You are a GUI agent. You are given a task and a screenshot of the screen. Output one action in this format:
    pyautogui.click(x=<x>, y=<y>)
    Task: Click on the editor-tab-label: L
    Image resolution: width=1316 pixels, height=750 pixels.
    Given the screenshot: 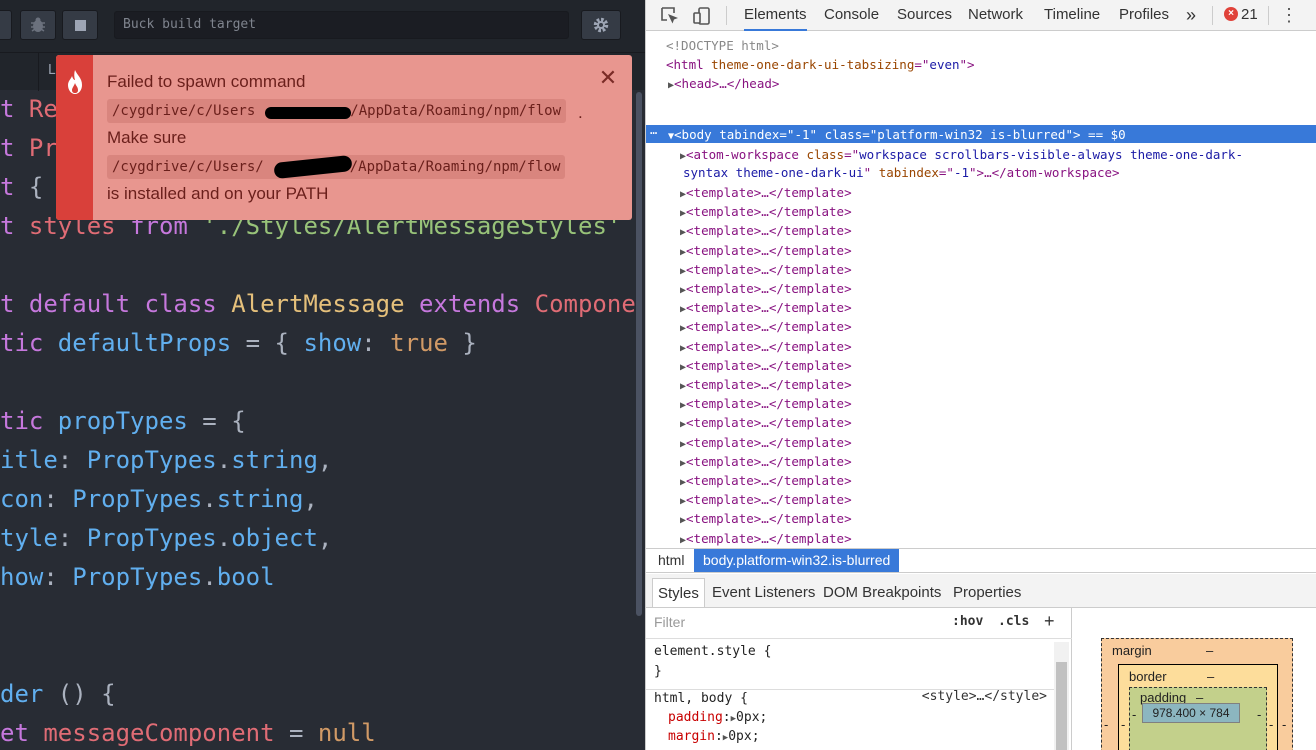 What is the action you would take?
    pyautogui.click(x=51, y=70)
    